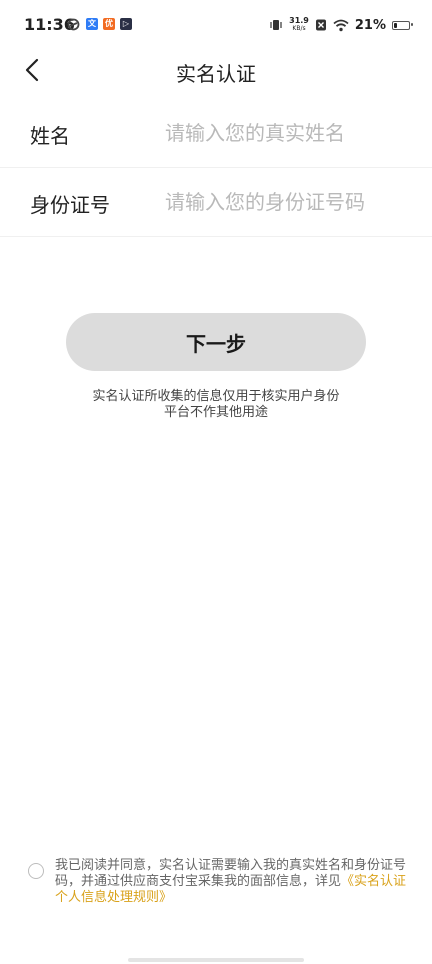 The width and height of the screenshot is (432, 964). Describe the element at coordinates (216, 342) in the screenshot. I see `next-button: 下一步` at that location.